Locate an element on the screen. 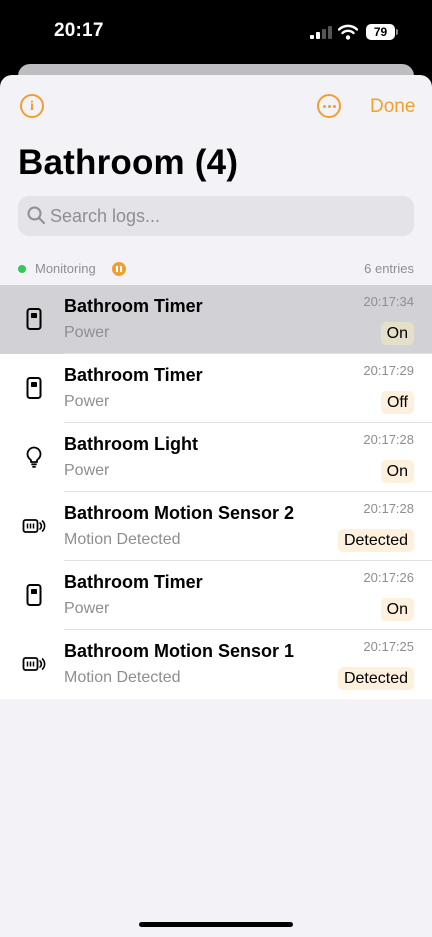  monitoring-bar: Monitoring 6 entries is located at coordinates (216, 269).